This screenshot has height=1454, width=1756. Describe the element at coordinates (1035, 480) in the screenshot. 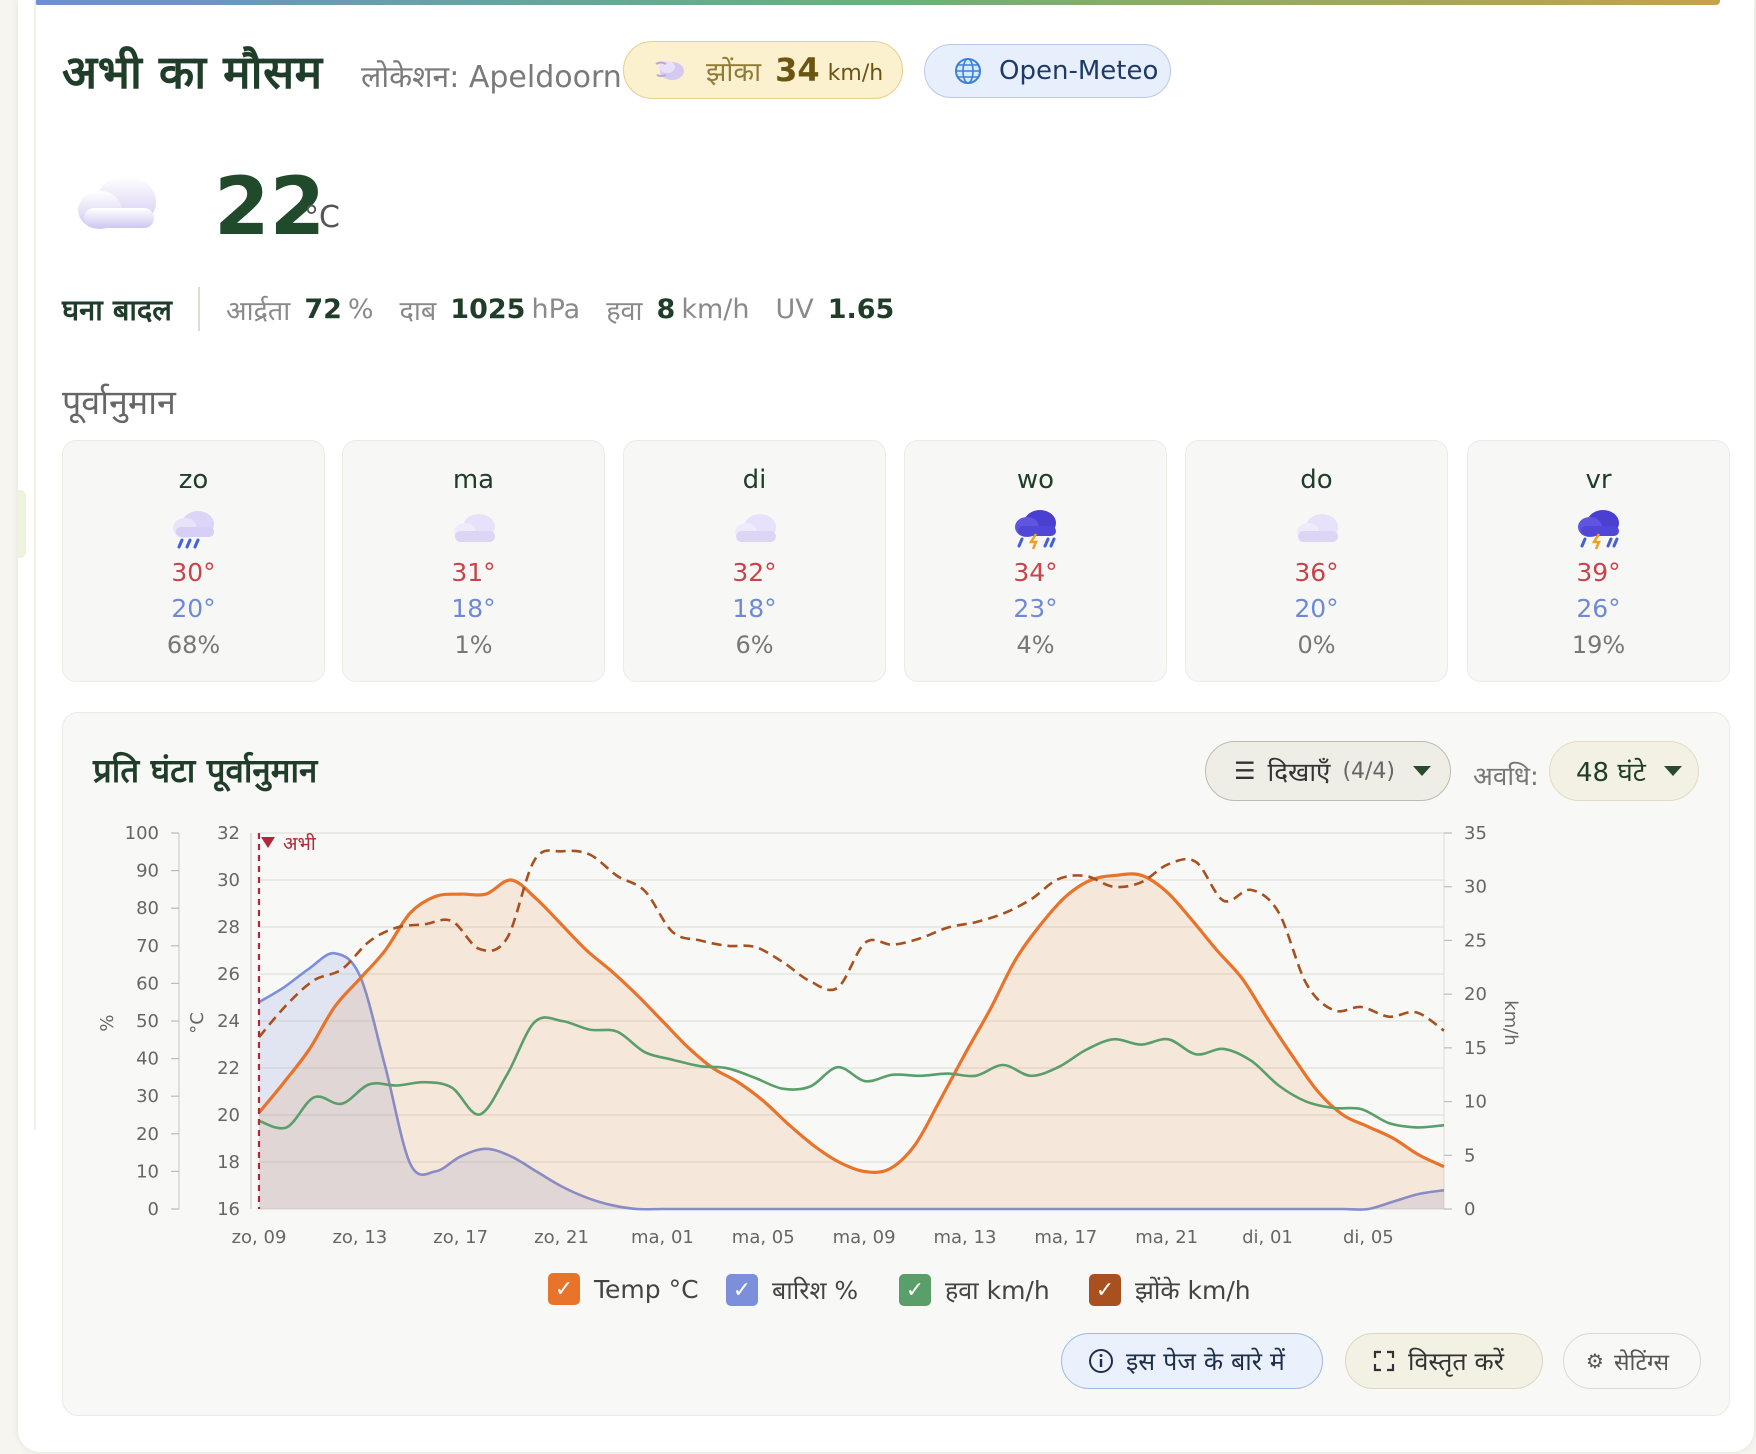

I see `day-name: wo` at that location.